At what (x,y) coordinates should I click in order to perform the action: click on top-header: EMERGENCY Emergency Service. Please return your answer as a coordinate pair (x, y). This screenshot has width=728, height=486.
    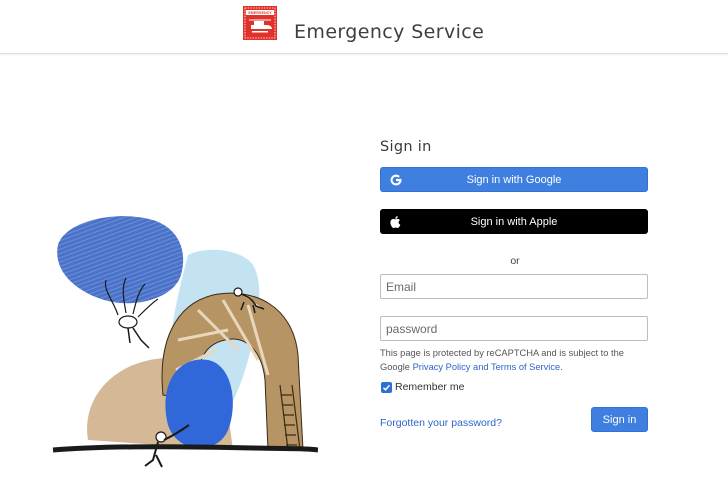
    Looking at the image, I should click on (364, 27).